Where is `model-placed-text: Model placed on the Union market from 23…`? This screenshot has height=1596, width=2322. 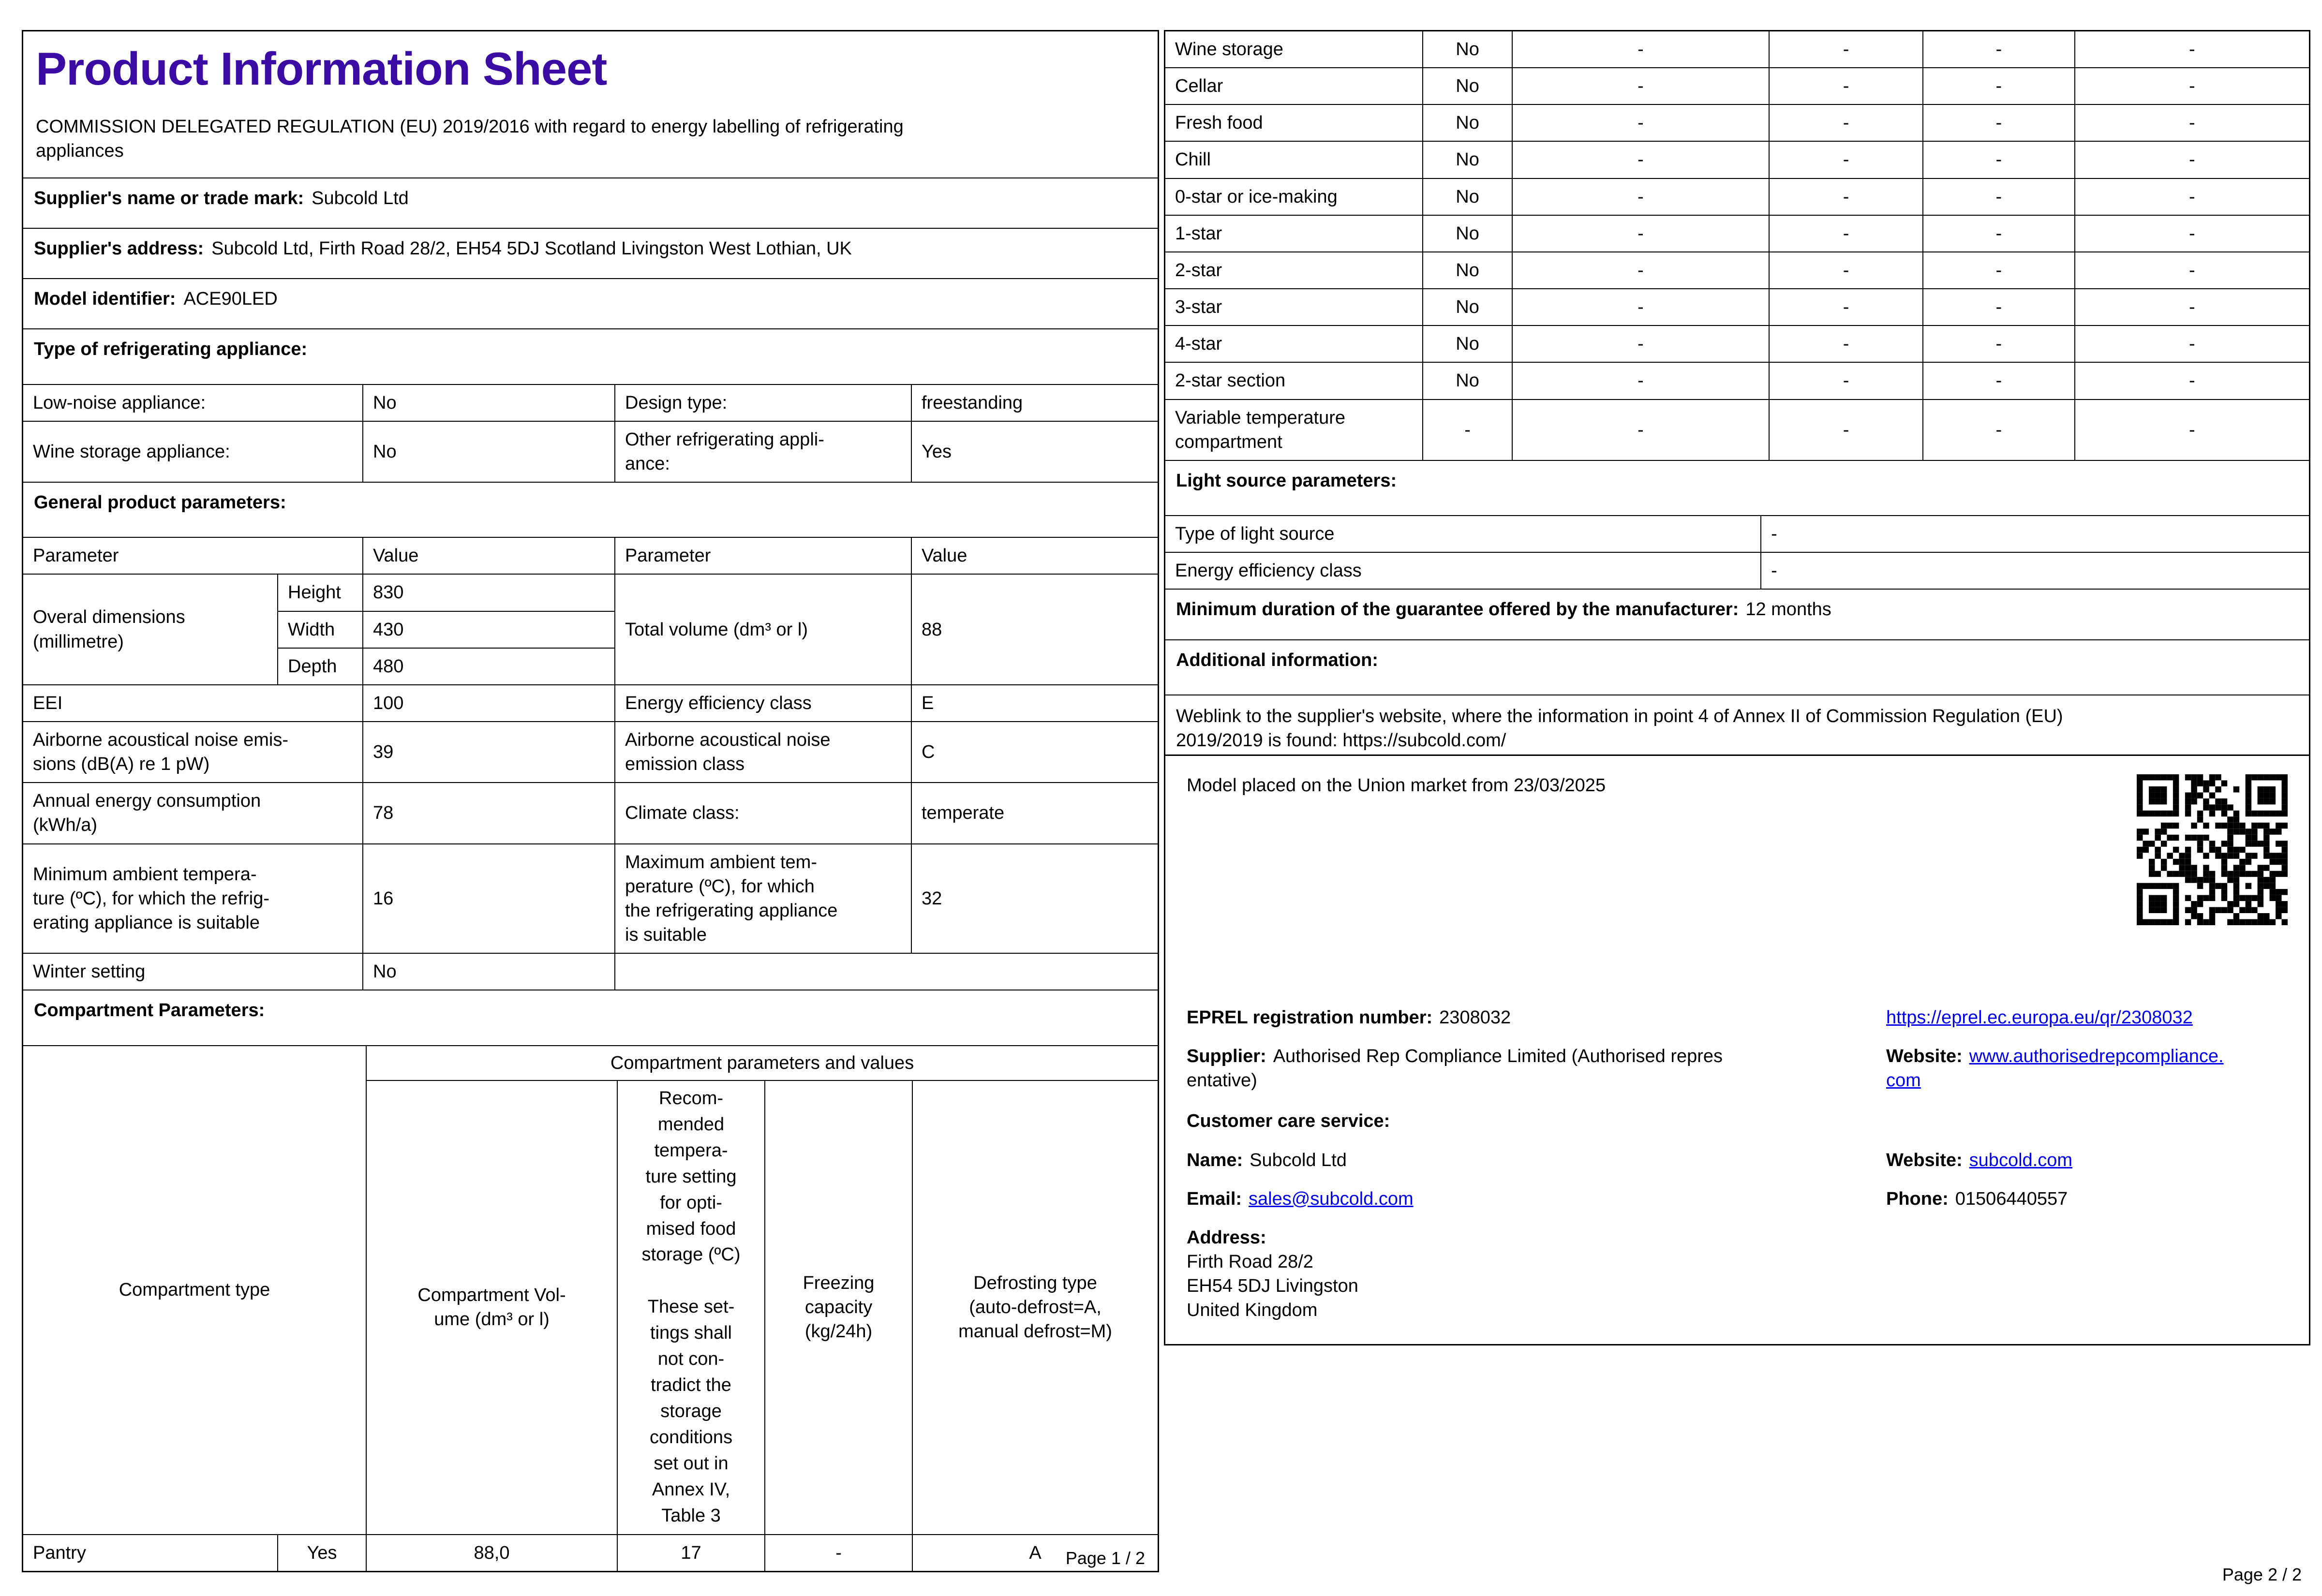
model-placed-text: Model placed on the Union market from 23… is located at coordinates (1396, 785).